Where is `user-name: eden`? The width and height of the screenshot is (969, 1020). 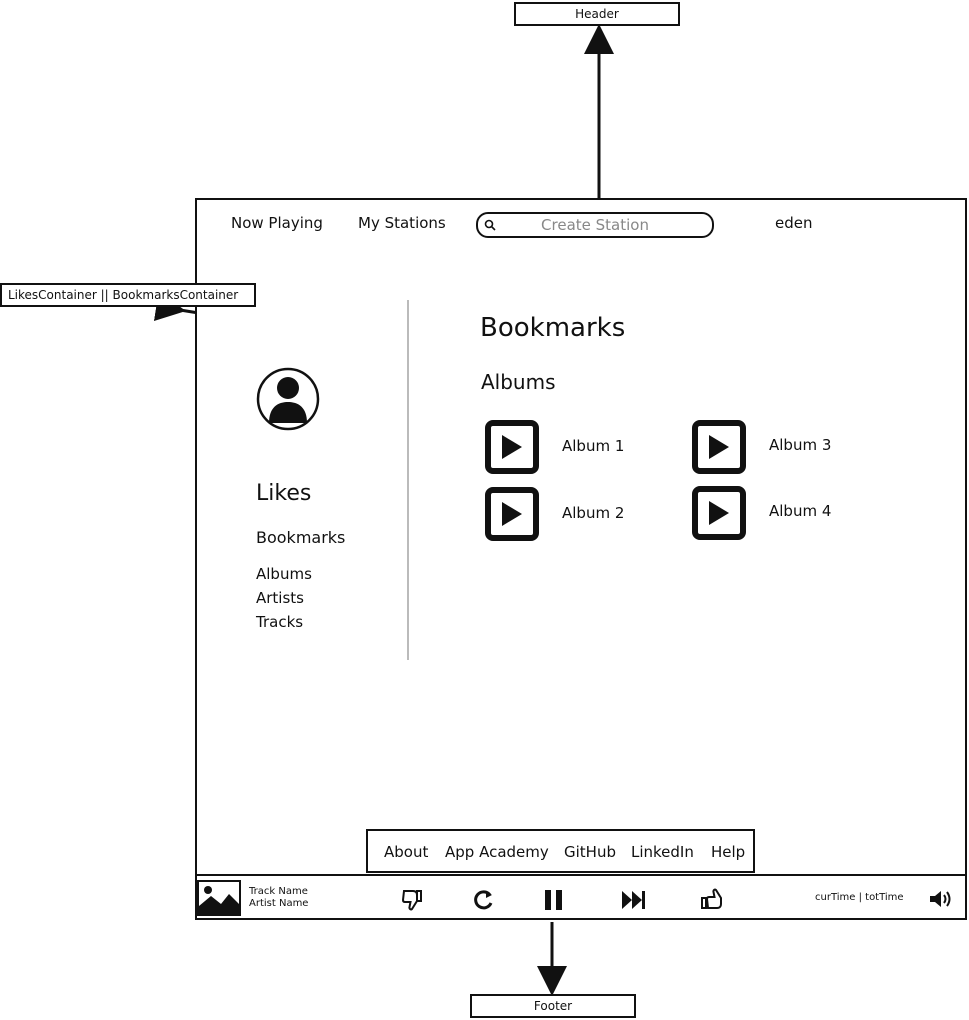 user-name: eden is located at coordinates (794, 223).